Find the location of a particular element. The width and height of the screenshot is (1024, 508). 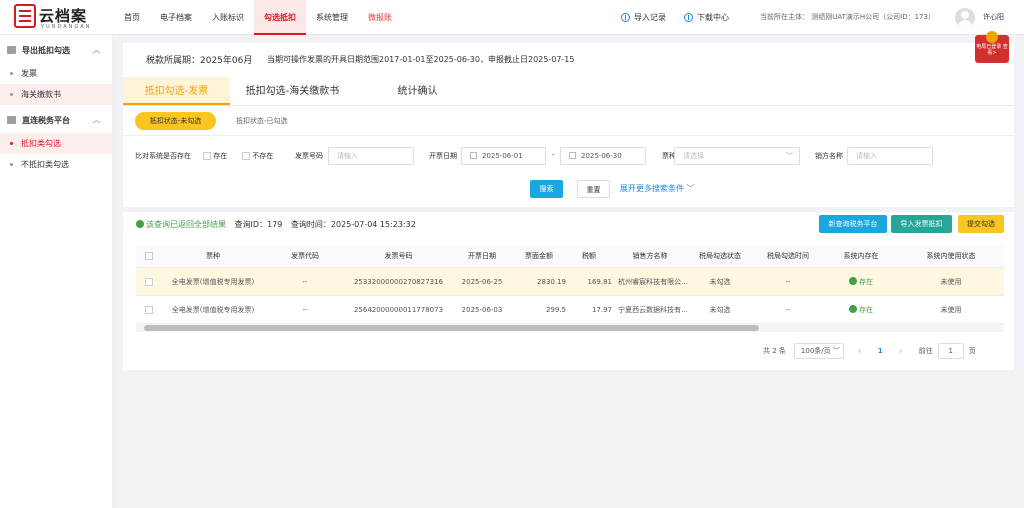

tab-customs: 抵扣勾选-海关缴款书 is located at coordinates (292, 91).